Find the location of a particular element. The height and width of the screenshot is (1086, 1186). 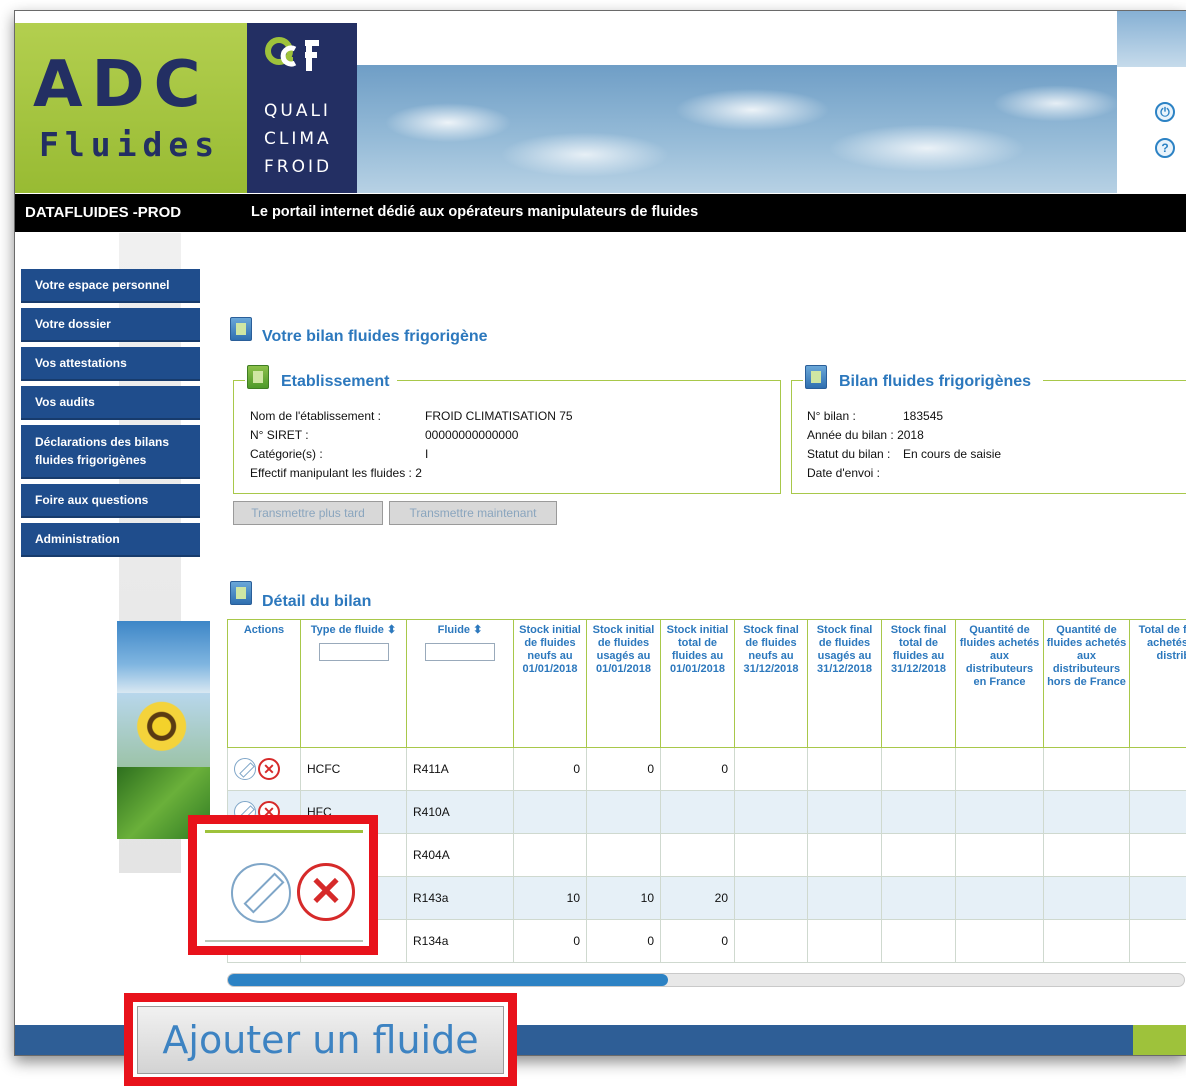

power-icon: ⏻ is located at coordinates (1165, 112).